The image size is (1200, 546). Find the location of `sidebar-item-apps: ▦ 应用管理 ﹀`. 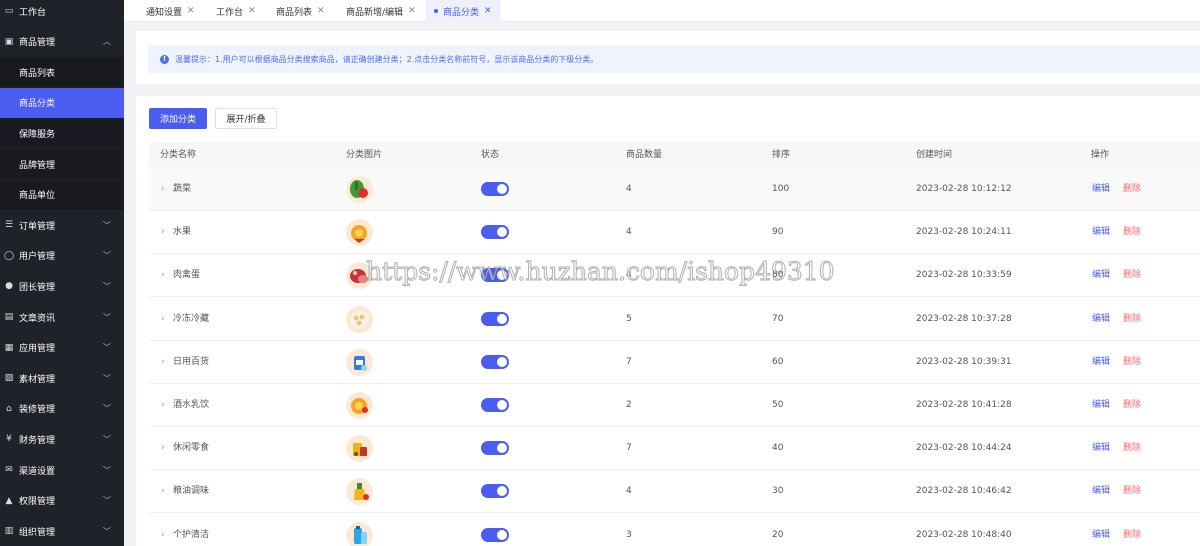

sidebar-item-apps: ▦ 应用管理 ﹀ is located at coordinates (62, 348).